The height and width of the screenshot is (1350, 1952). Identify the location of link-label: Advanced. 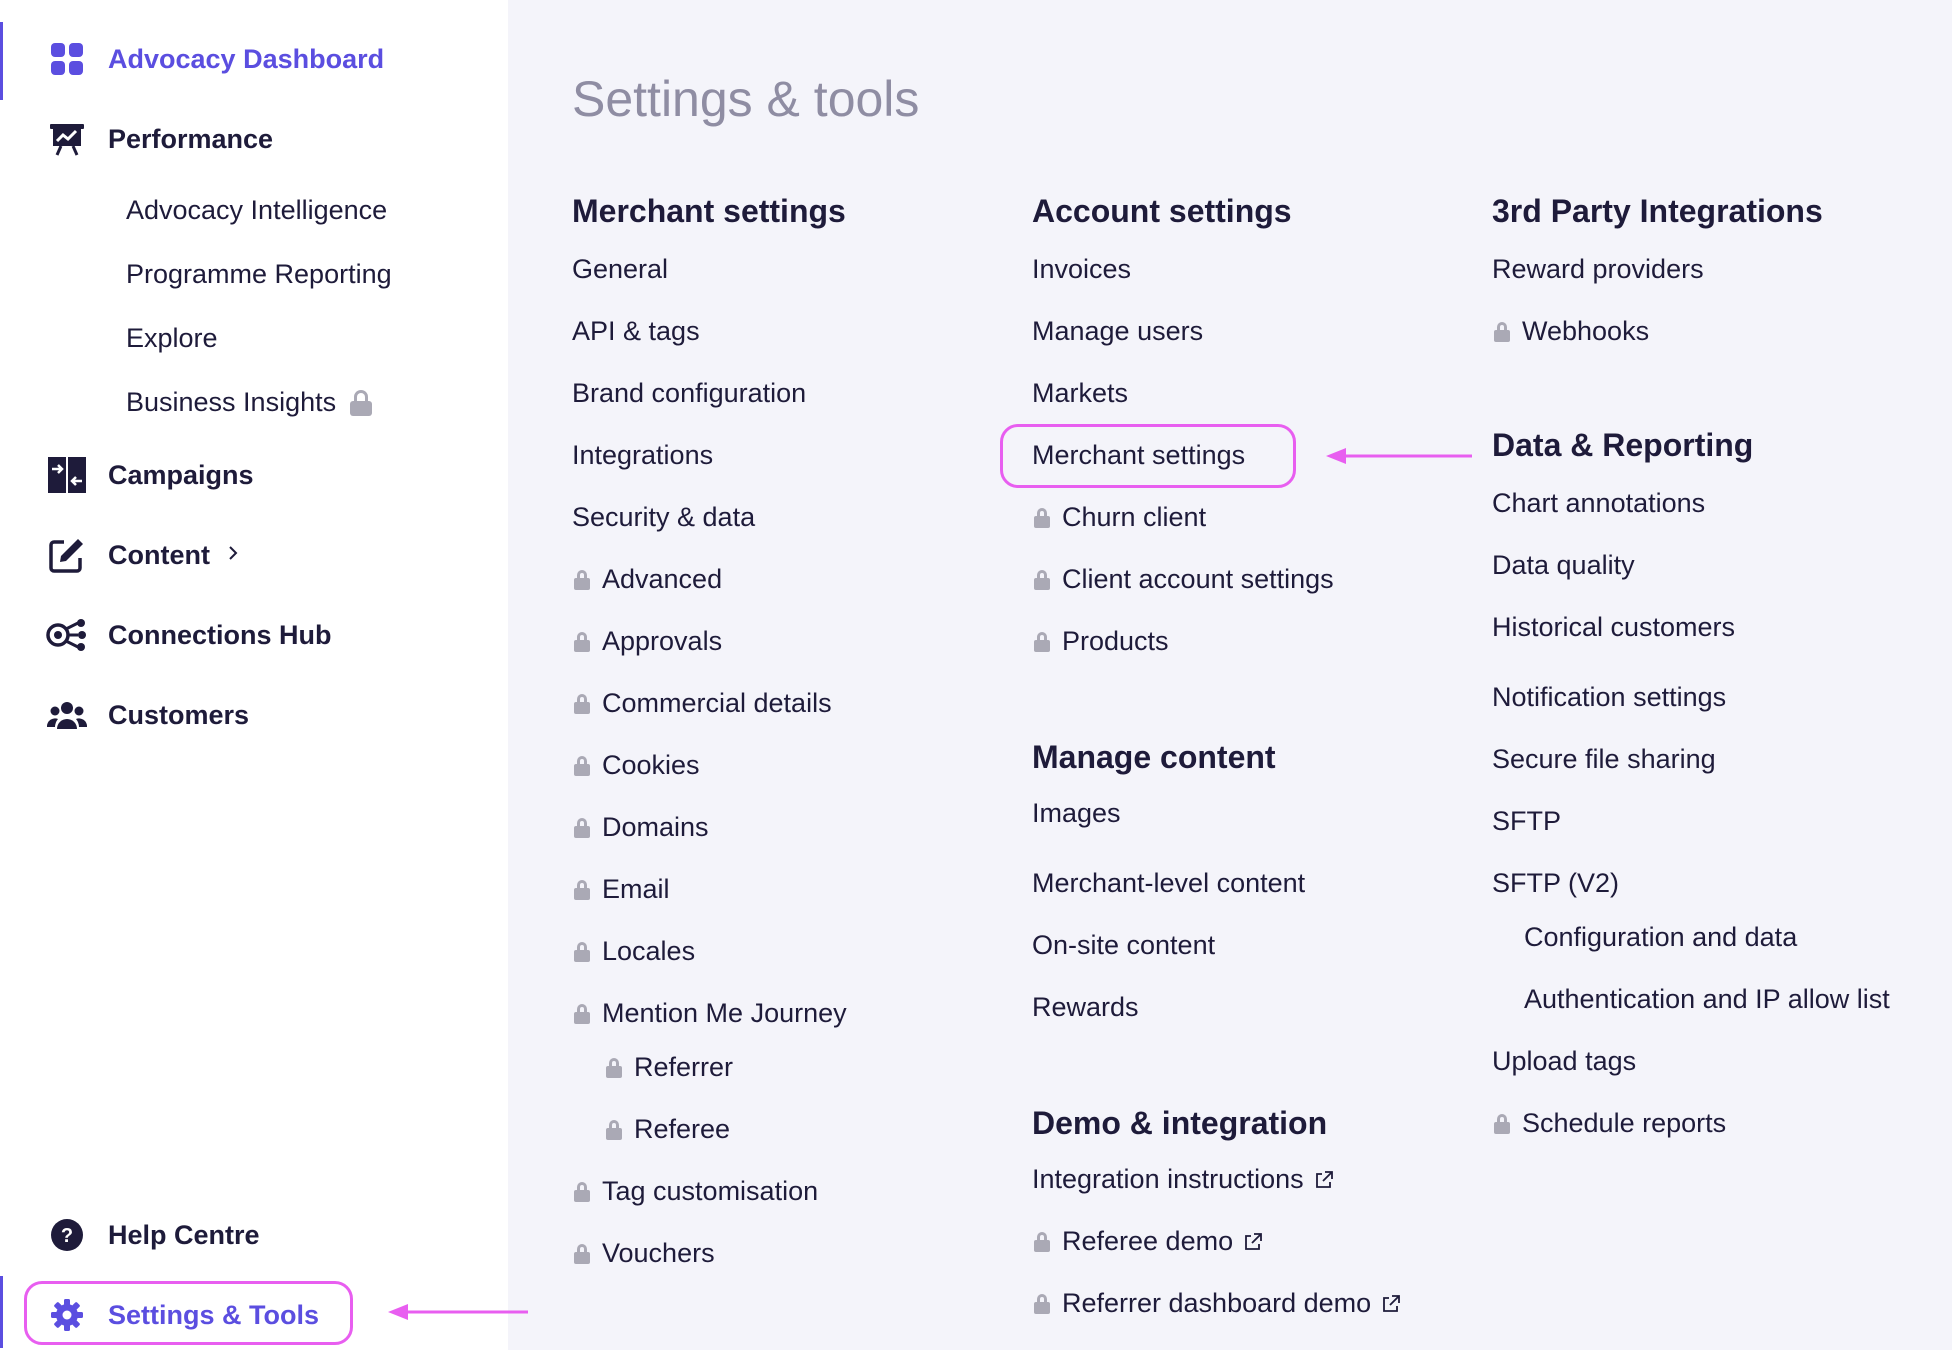
(662, 579).